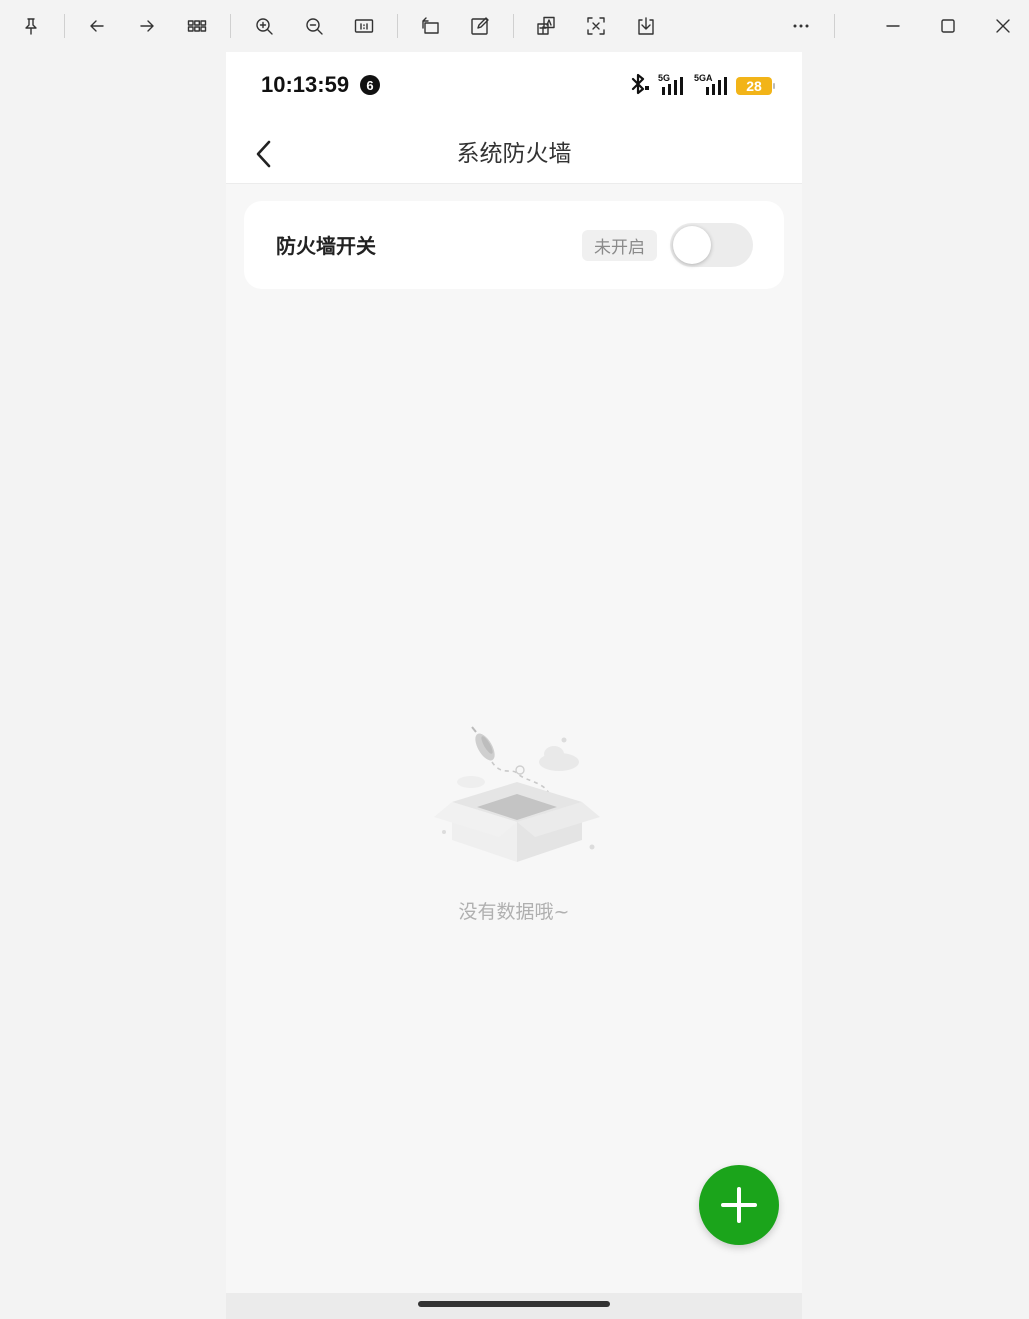 This screenshot has width=1029, height=1319. I want to click on signal-5g-icon: 5G, so click(671, 85).